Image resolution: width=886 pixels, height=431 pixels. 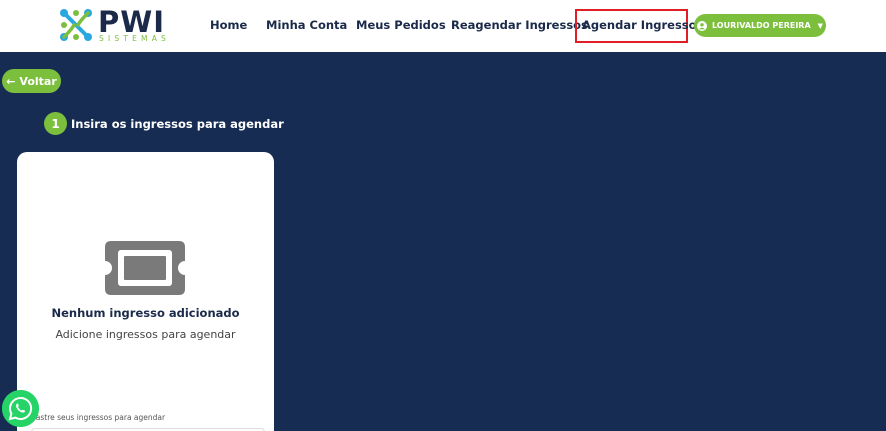 I want to click on caret-down-icon: ▼, so click(x=820, y=25).